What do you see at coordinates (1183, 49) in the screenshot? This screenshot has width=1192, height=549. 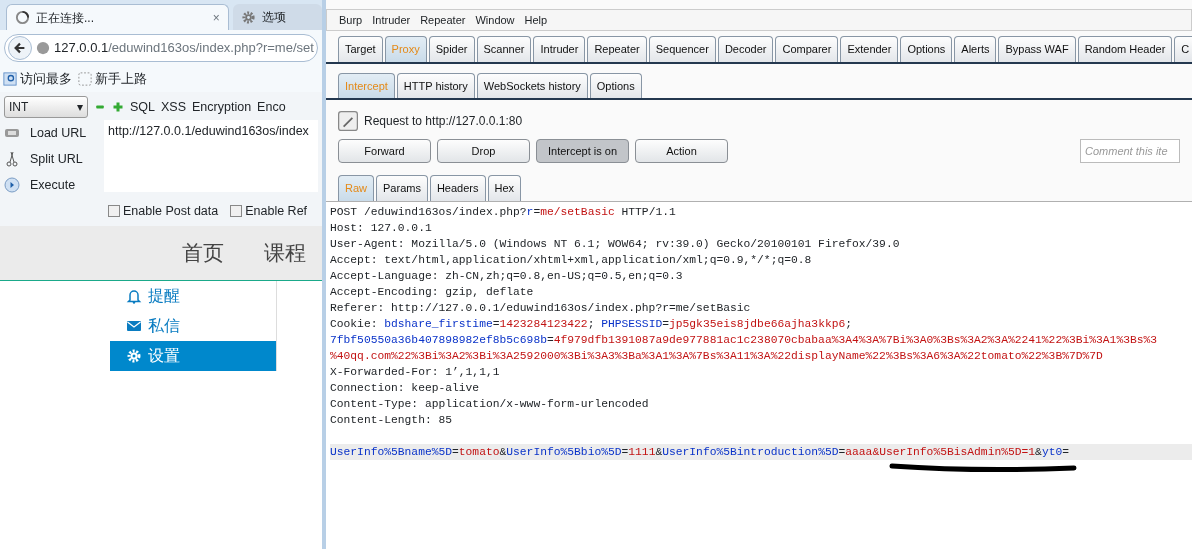 I see `tab: C` at bounding box center [1183, 49].